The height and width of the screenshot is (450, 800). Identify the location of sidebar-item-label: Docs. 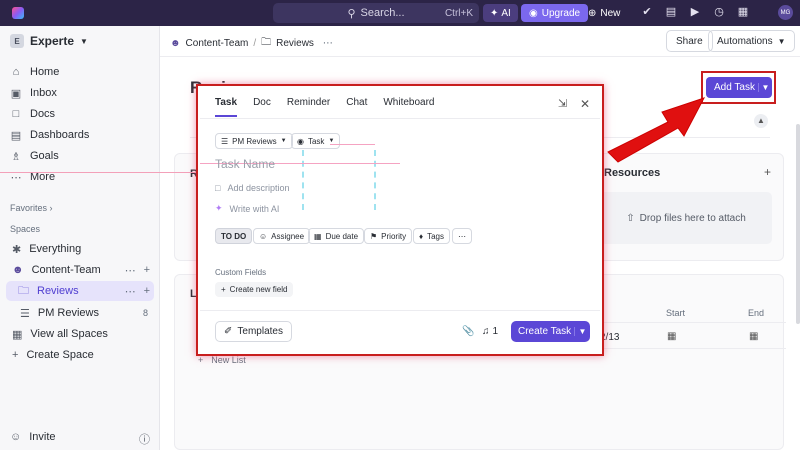
(43, 114).